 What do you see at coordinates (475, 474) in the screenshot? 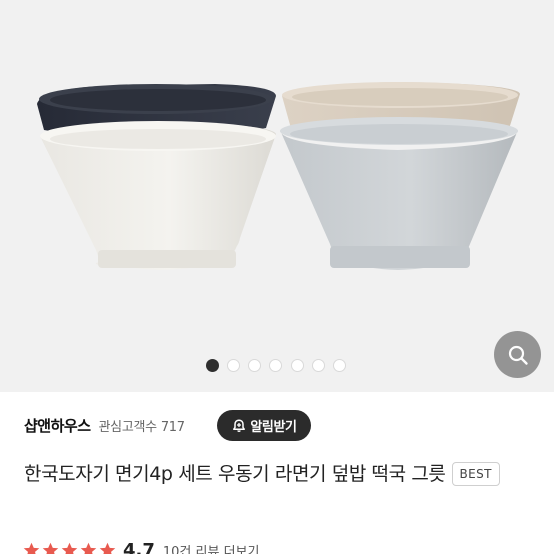
I see `best-badge: BEST` at bounding box center [475, 474].